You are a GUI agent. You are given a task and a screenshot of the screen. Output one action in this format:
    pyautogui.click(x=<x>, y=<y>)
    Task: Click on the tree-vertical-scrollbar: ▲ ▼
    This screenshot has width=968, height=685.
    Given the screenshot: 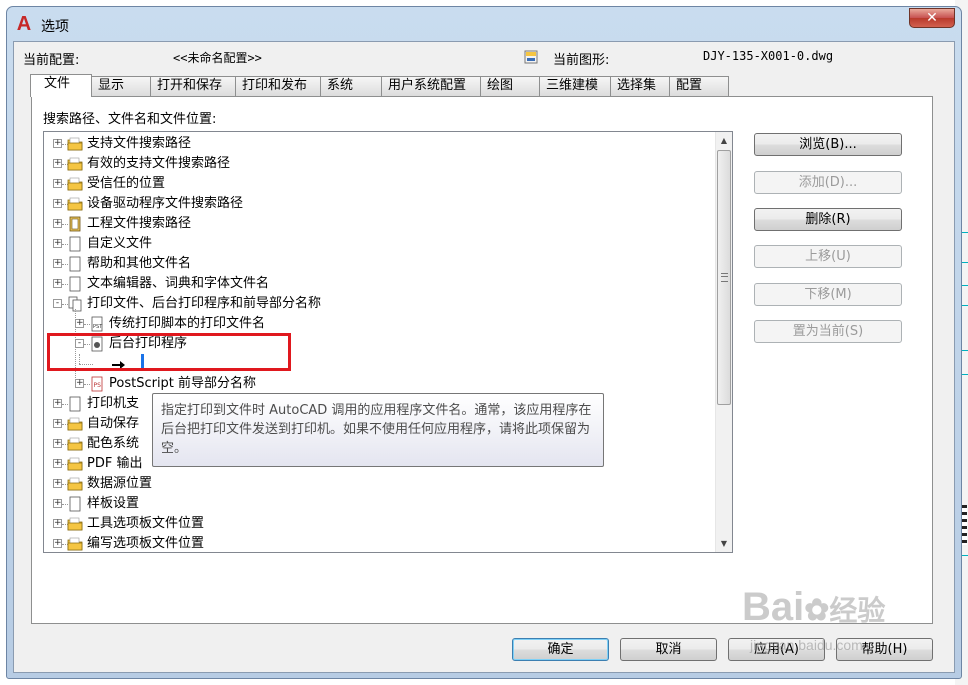 What is the action you would take?
    pyautogui.click(x=723, y=342)
    